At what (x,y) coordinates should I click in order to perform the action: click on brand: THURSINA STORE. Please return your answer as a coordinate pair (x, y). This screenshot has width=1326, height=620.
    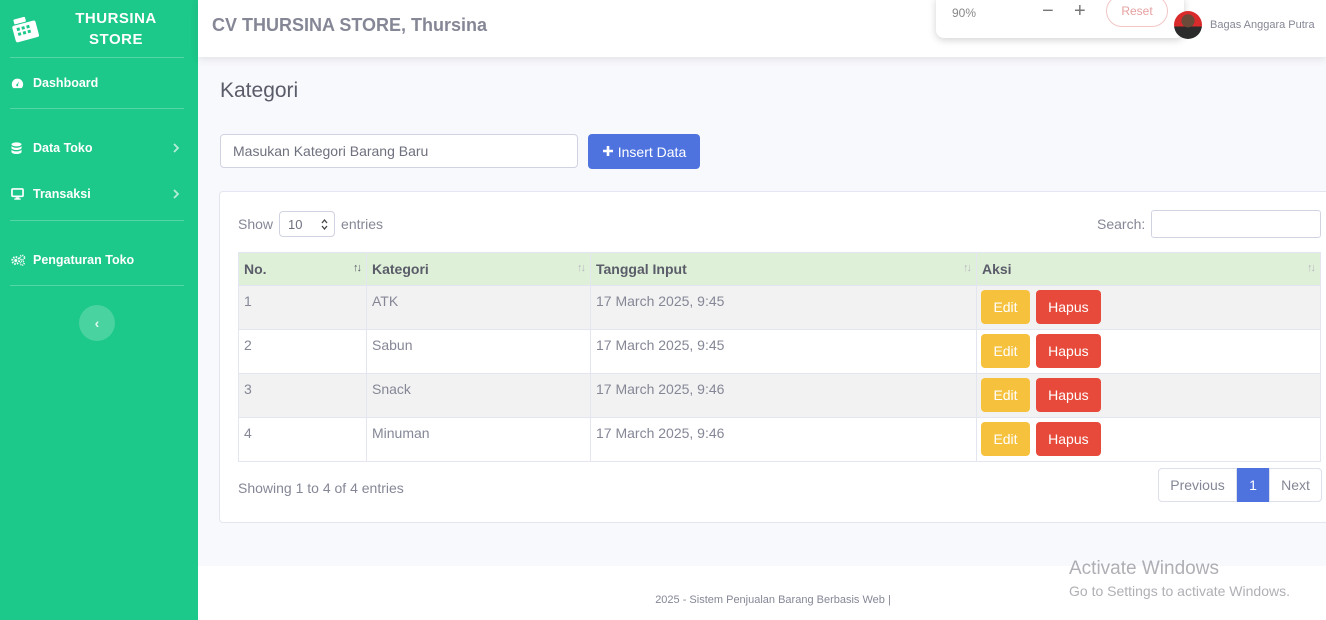
    Looking at the image, I should click on (99, 28).